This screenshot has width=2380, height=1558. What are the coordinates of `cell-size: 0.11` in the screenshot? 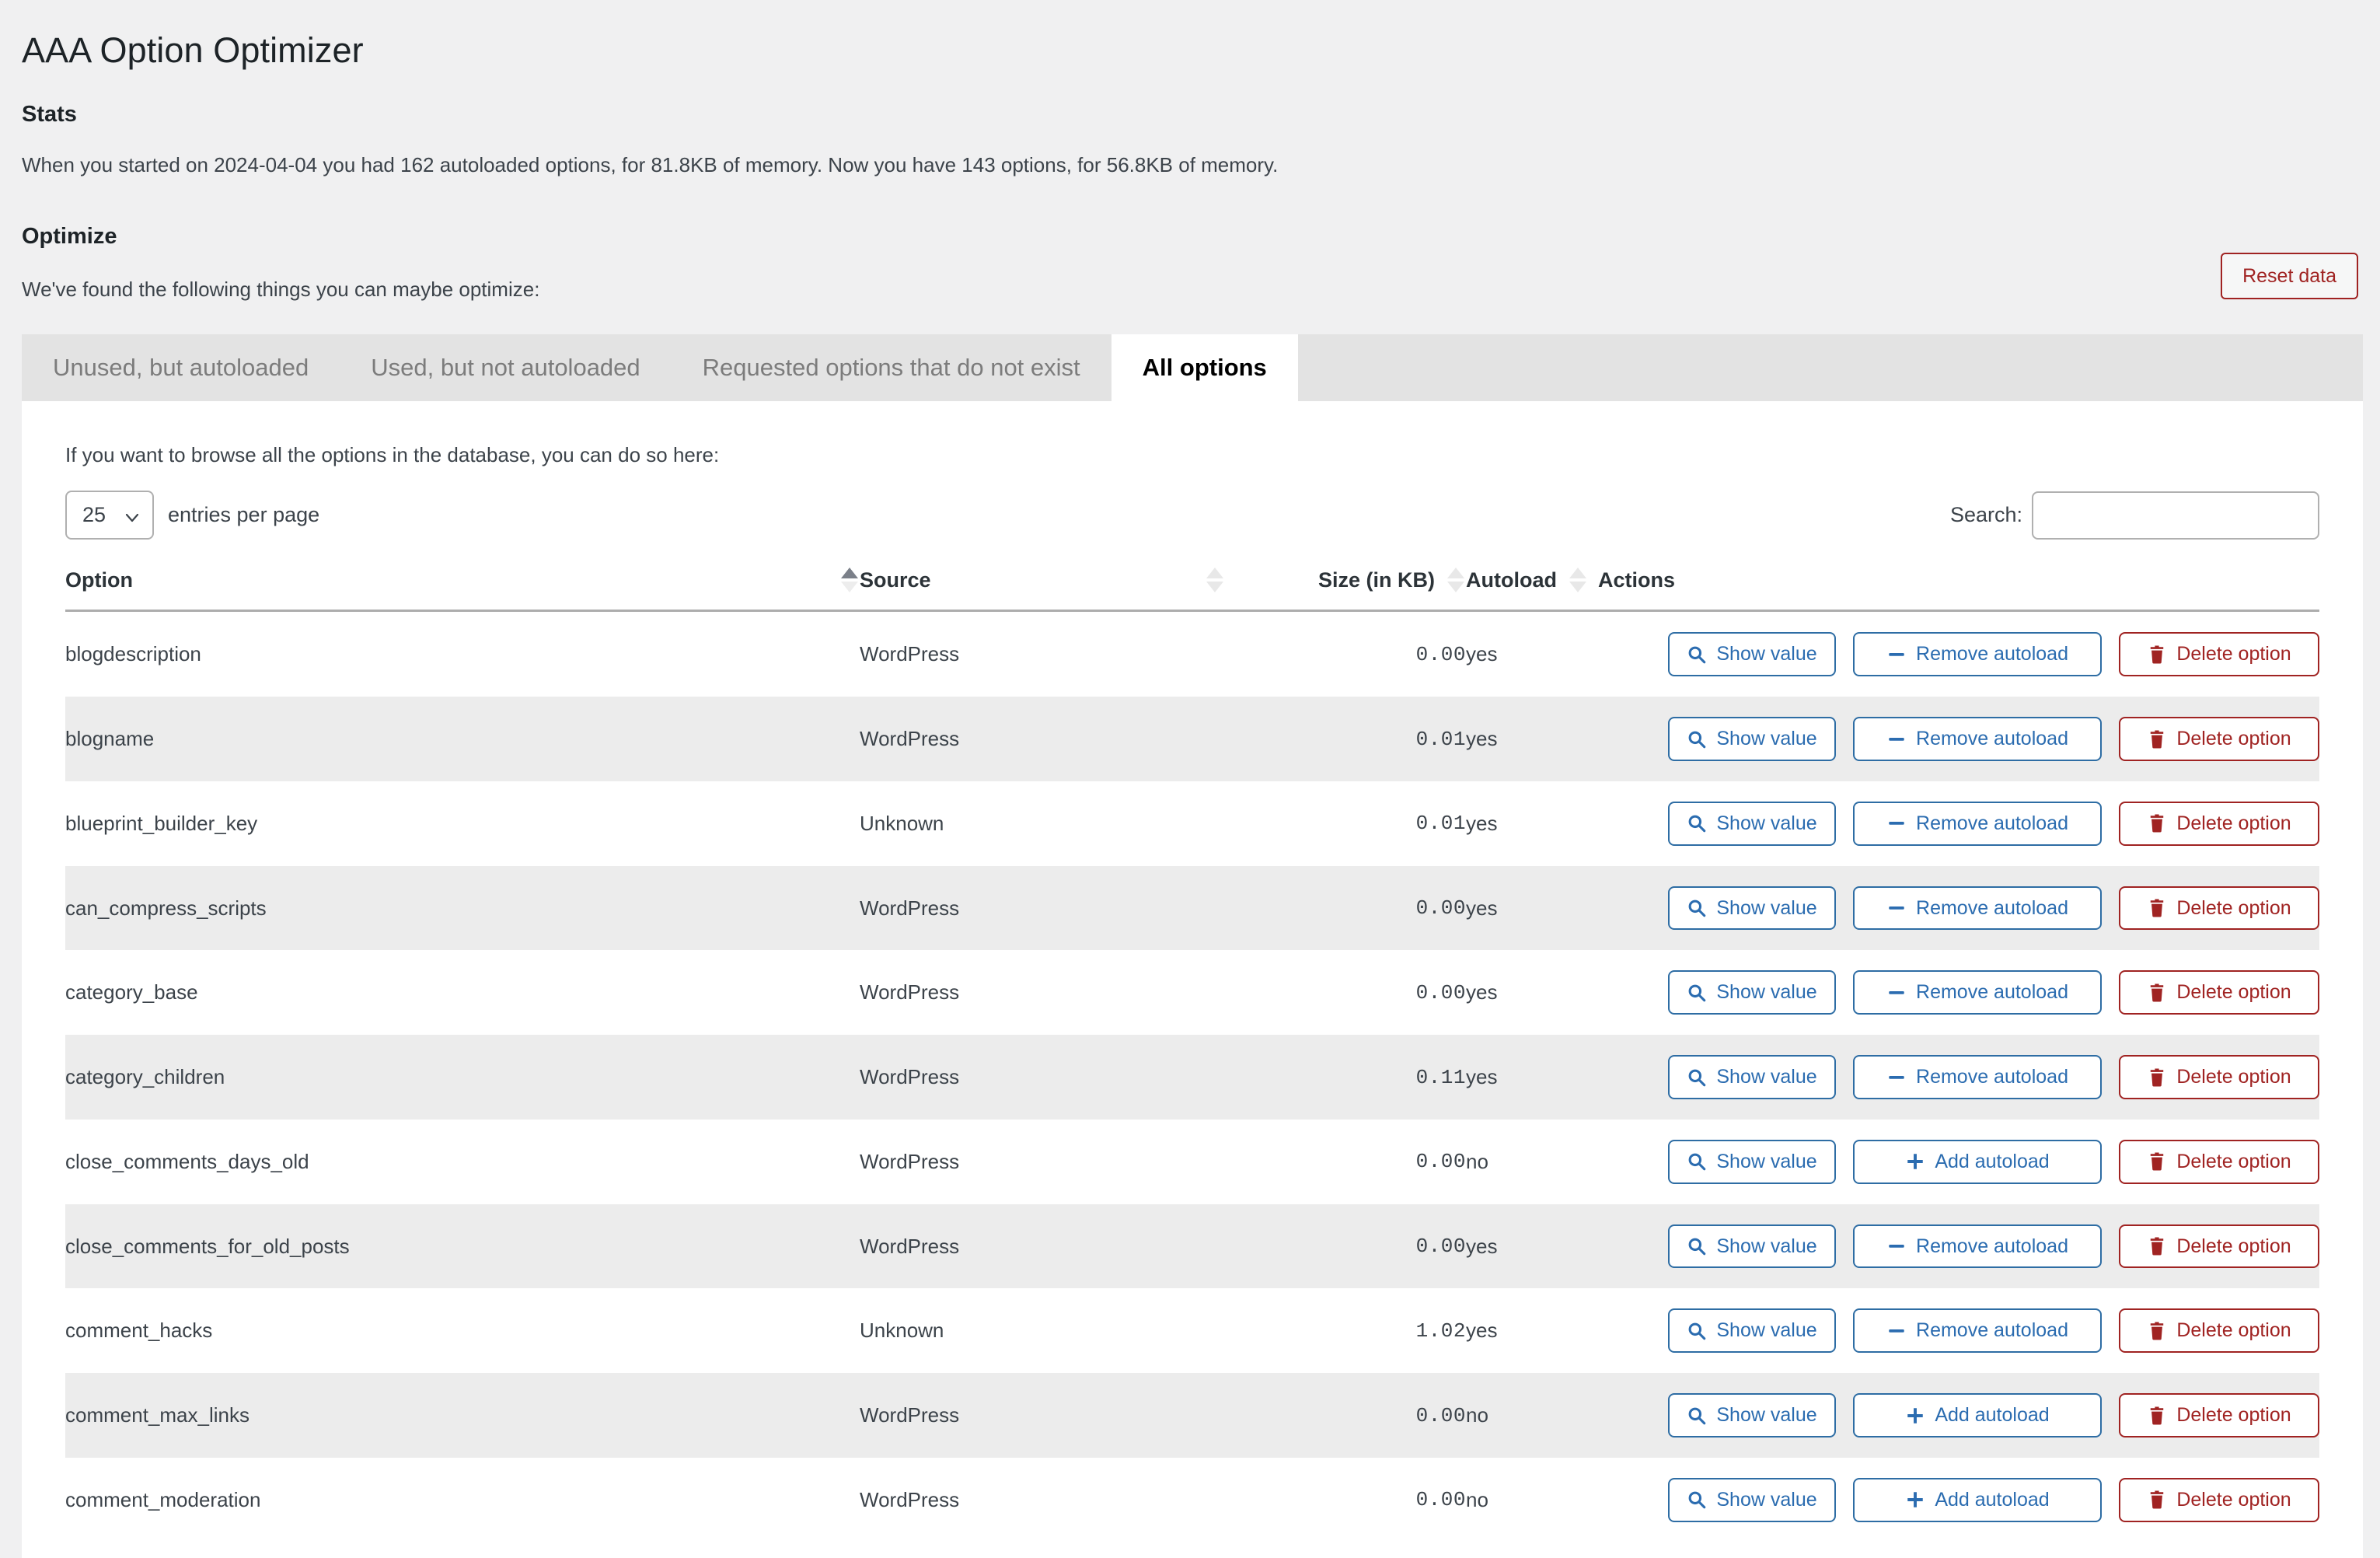 It's located at (1441, 1077).